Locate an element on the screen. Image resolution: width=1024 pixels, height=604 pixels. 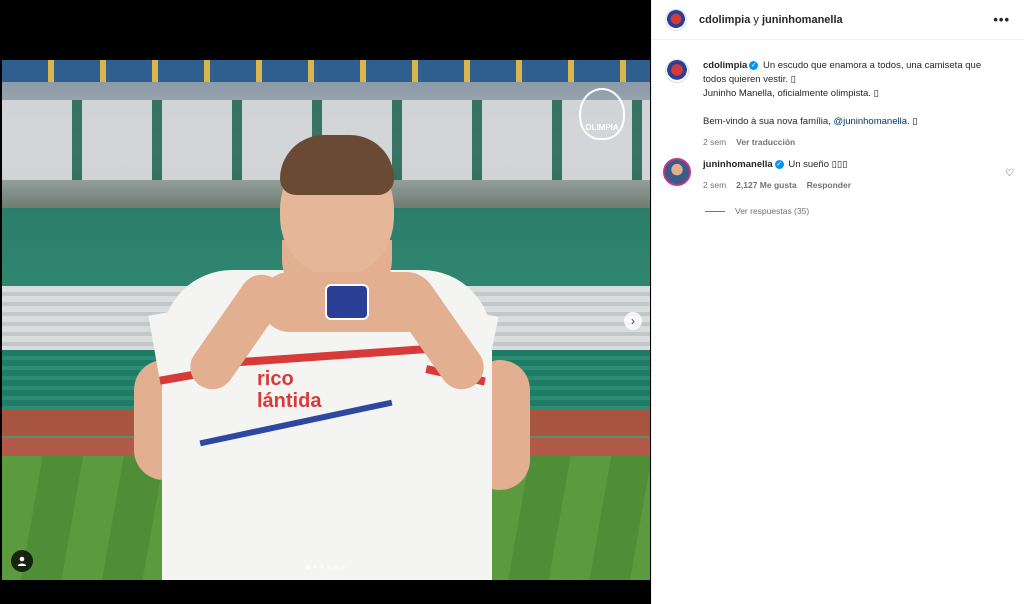
comment-text: juninhomanella ✓ Un sueño ▯▯▯ is located at coordinates (775, 164).